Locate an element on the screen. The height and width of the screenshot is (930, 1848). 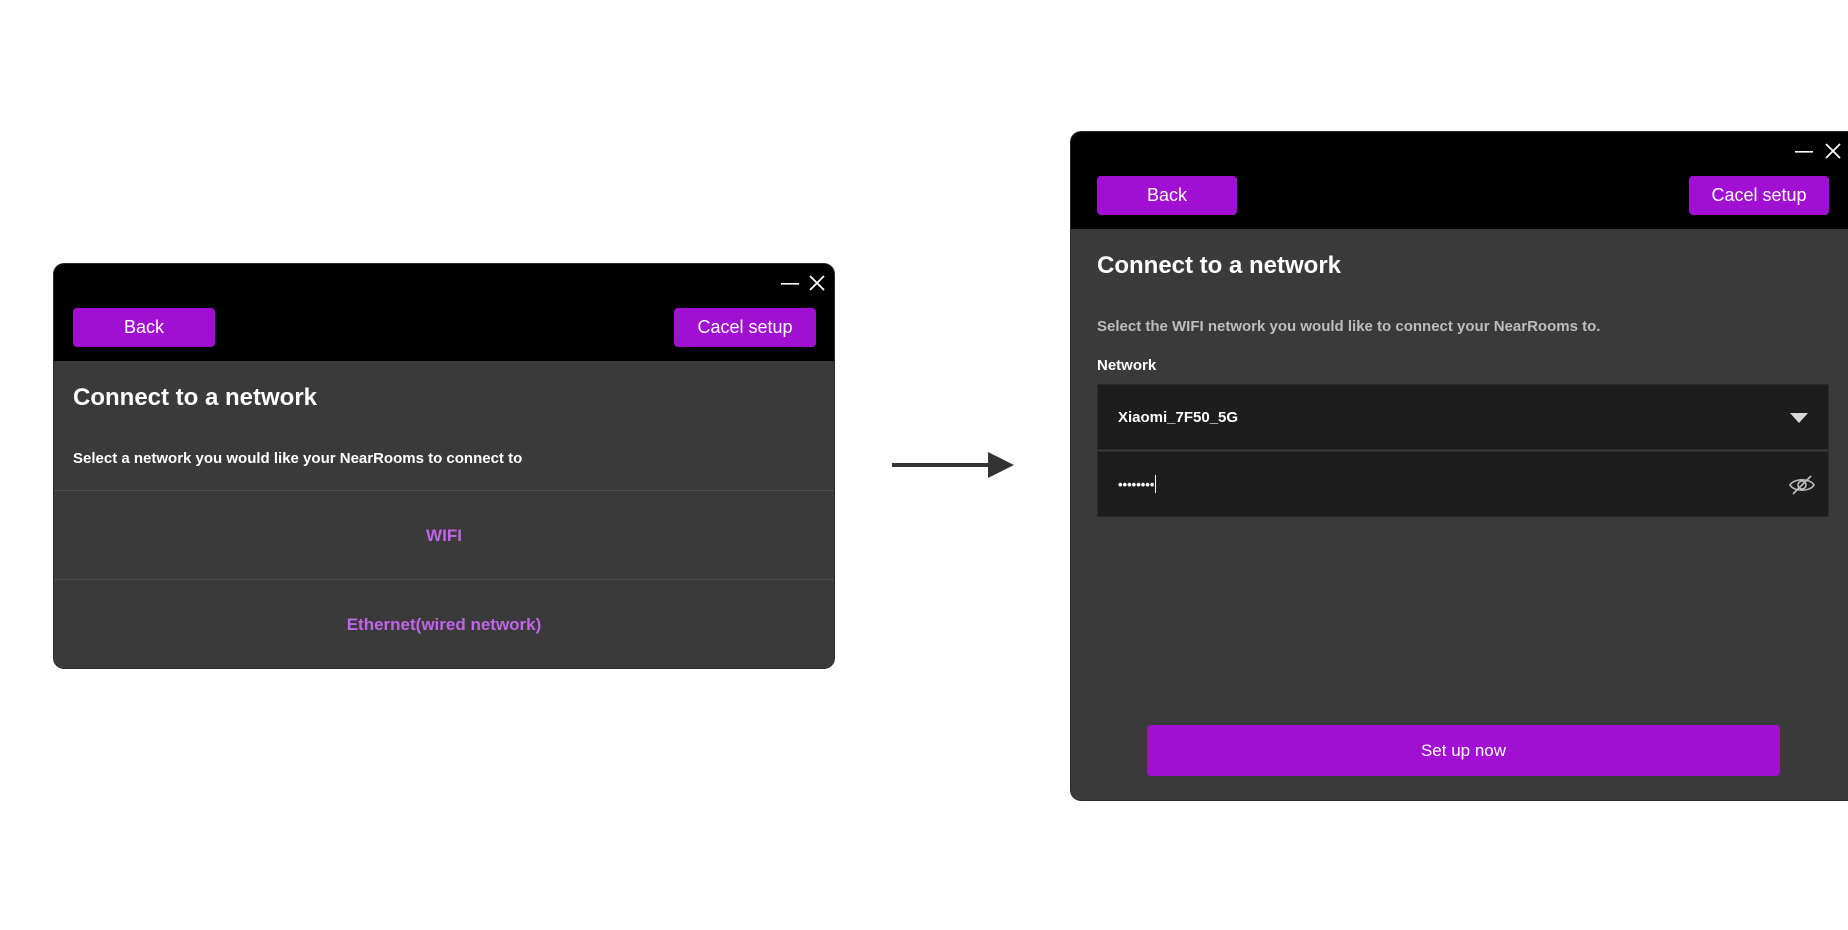
network-select: Xiaomi_7F50_5G is located at coordinates (1463, 417).